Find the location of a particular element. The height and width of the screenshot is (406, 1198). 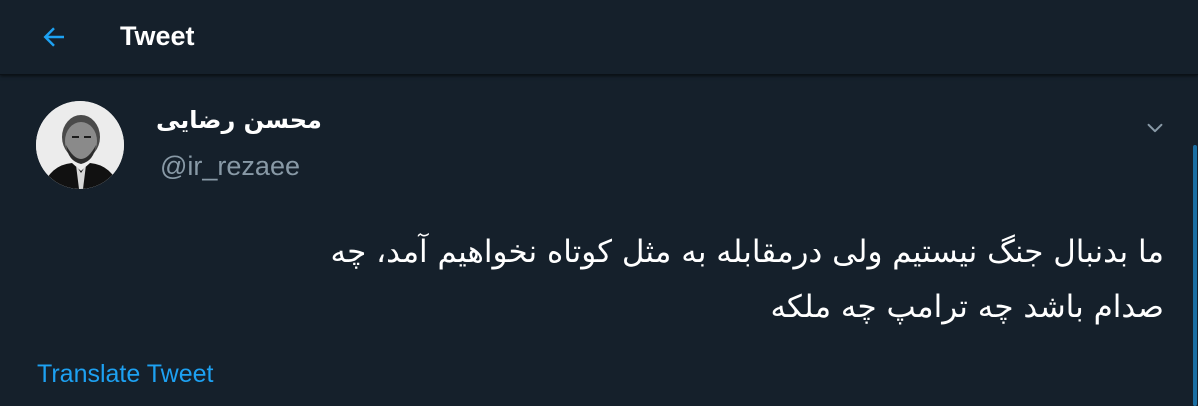

scrollbar is located at coordinates (1195, 275).